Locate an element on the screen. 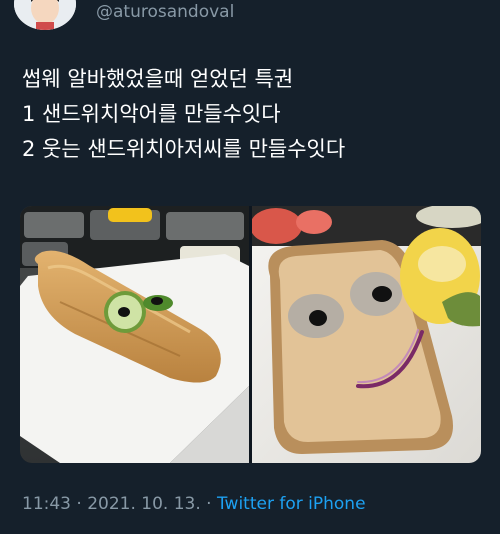  tweet-text-line: 2 웃는 샌드위치아저씨를 만들수잇다 is located at coordinates (184, 149).